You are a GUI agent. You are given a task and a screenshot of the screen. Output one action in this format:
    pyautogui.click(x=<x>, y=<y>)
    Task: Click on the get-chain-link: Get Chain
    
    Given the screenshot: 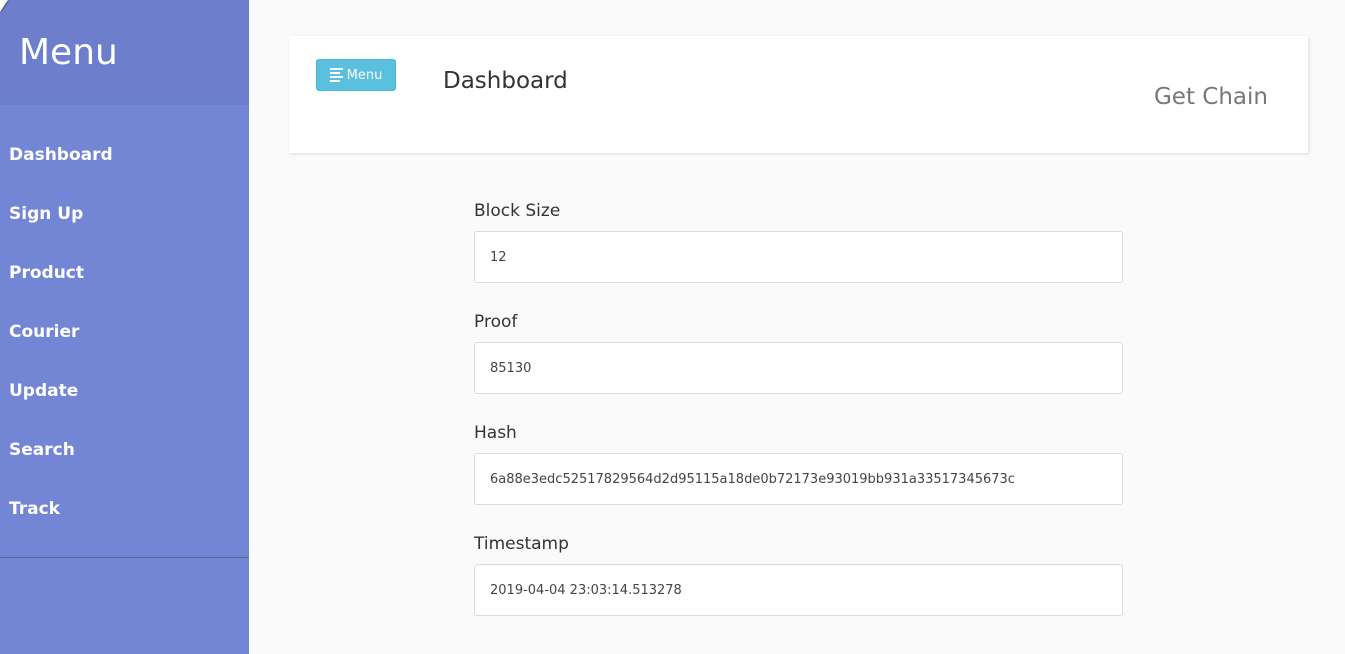 What is the action you would take?
    pyautogui.click(x=1211, y=97)
    